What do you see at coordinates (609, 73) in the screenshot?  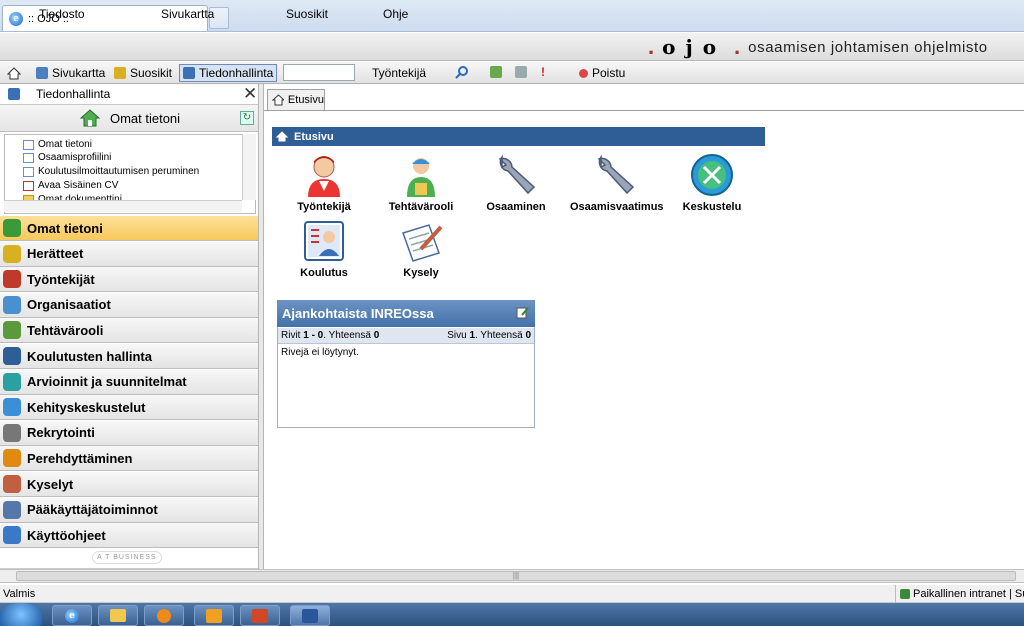 I see `logout-label: Poistu` at bounding box center [609, 73].